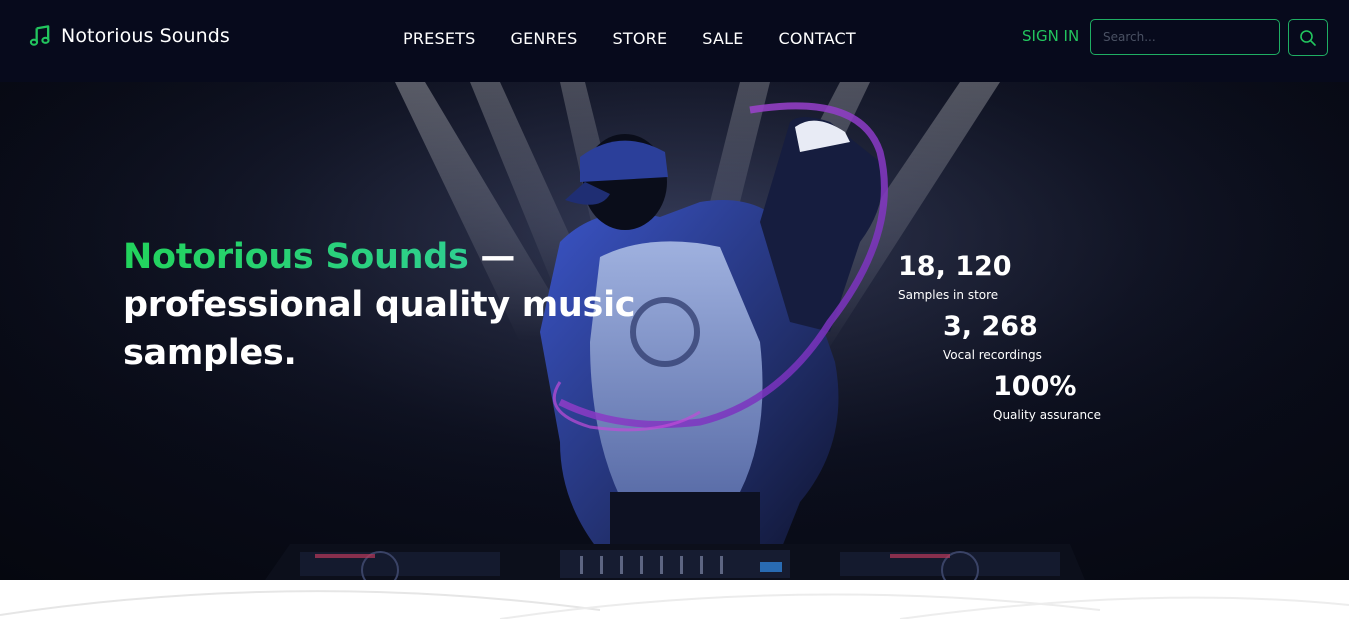 Image resolution: width=1349 pixels, height=619 pixels. I want to click on main-nav: PRESETS GENRES STORE SALE CONTACT, so click(629, 38).